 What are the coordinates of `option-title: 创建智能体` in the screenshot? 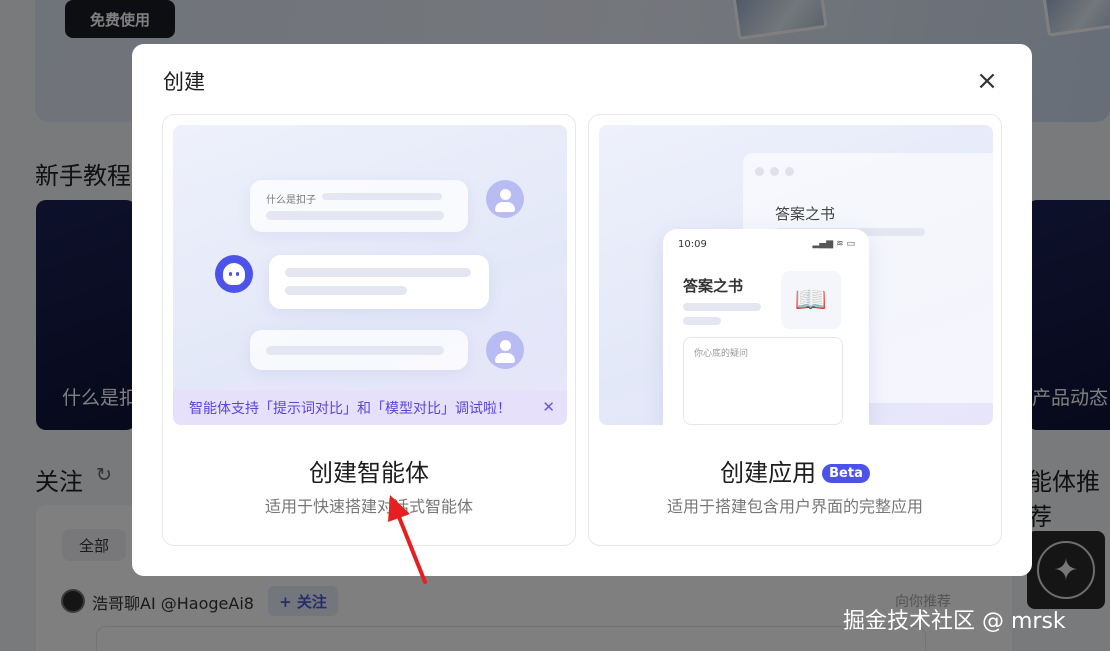 It's located at (369, 473).